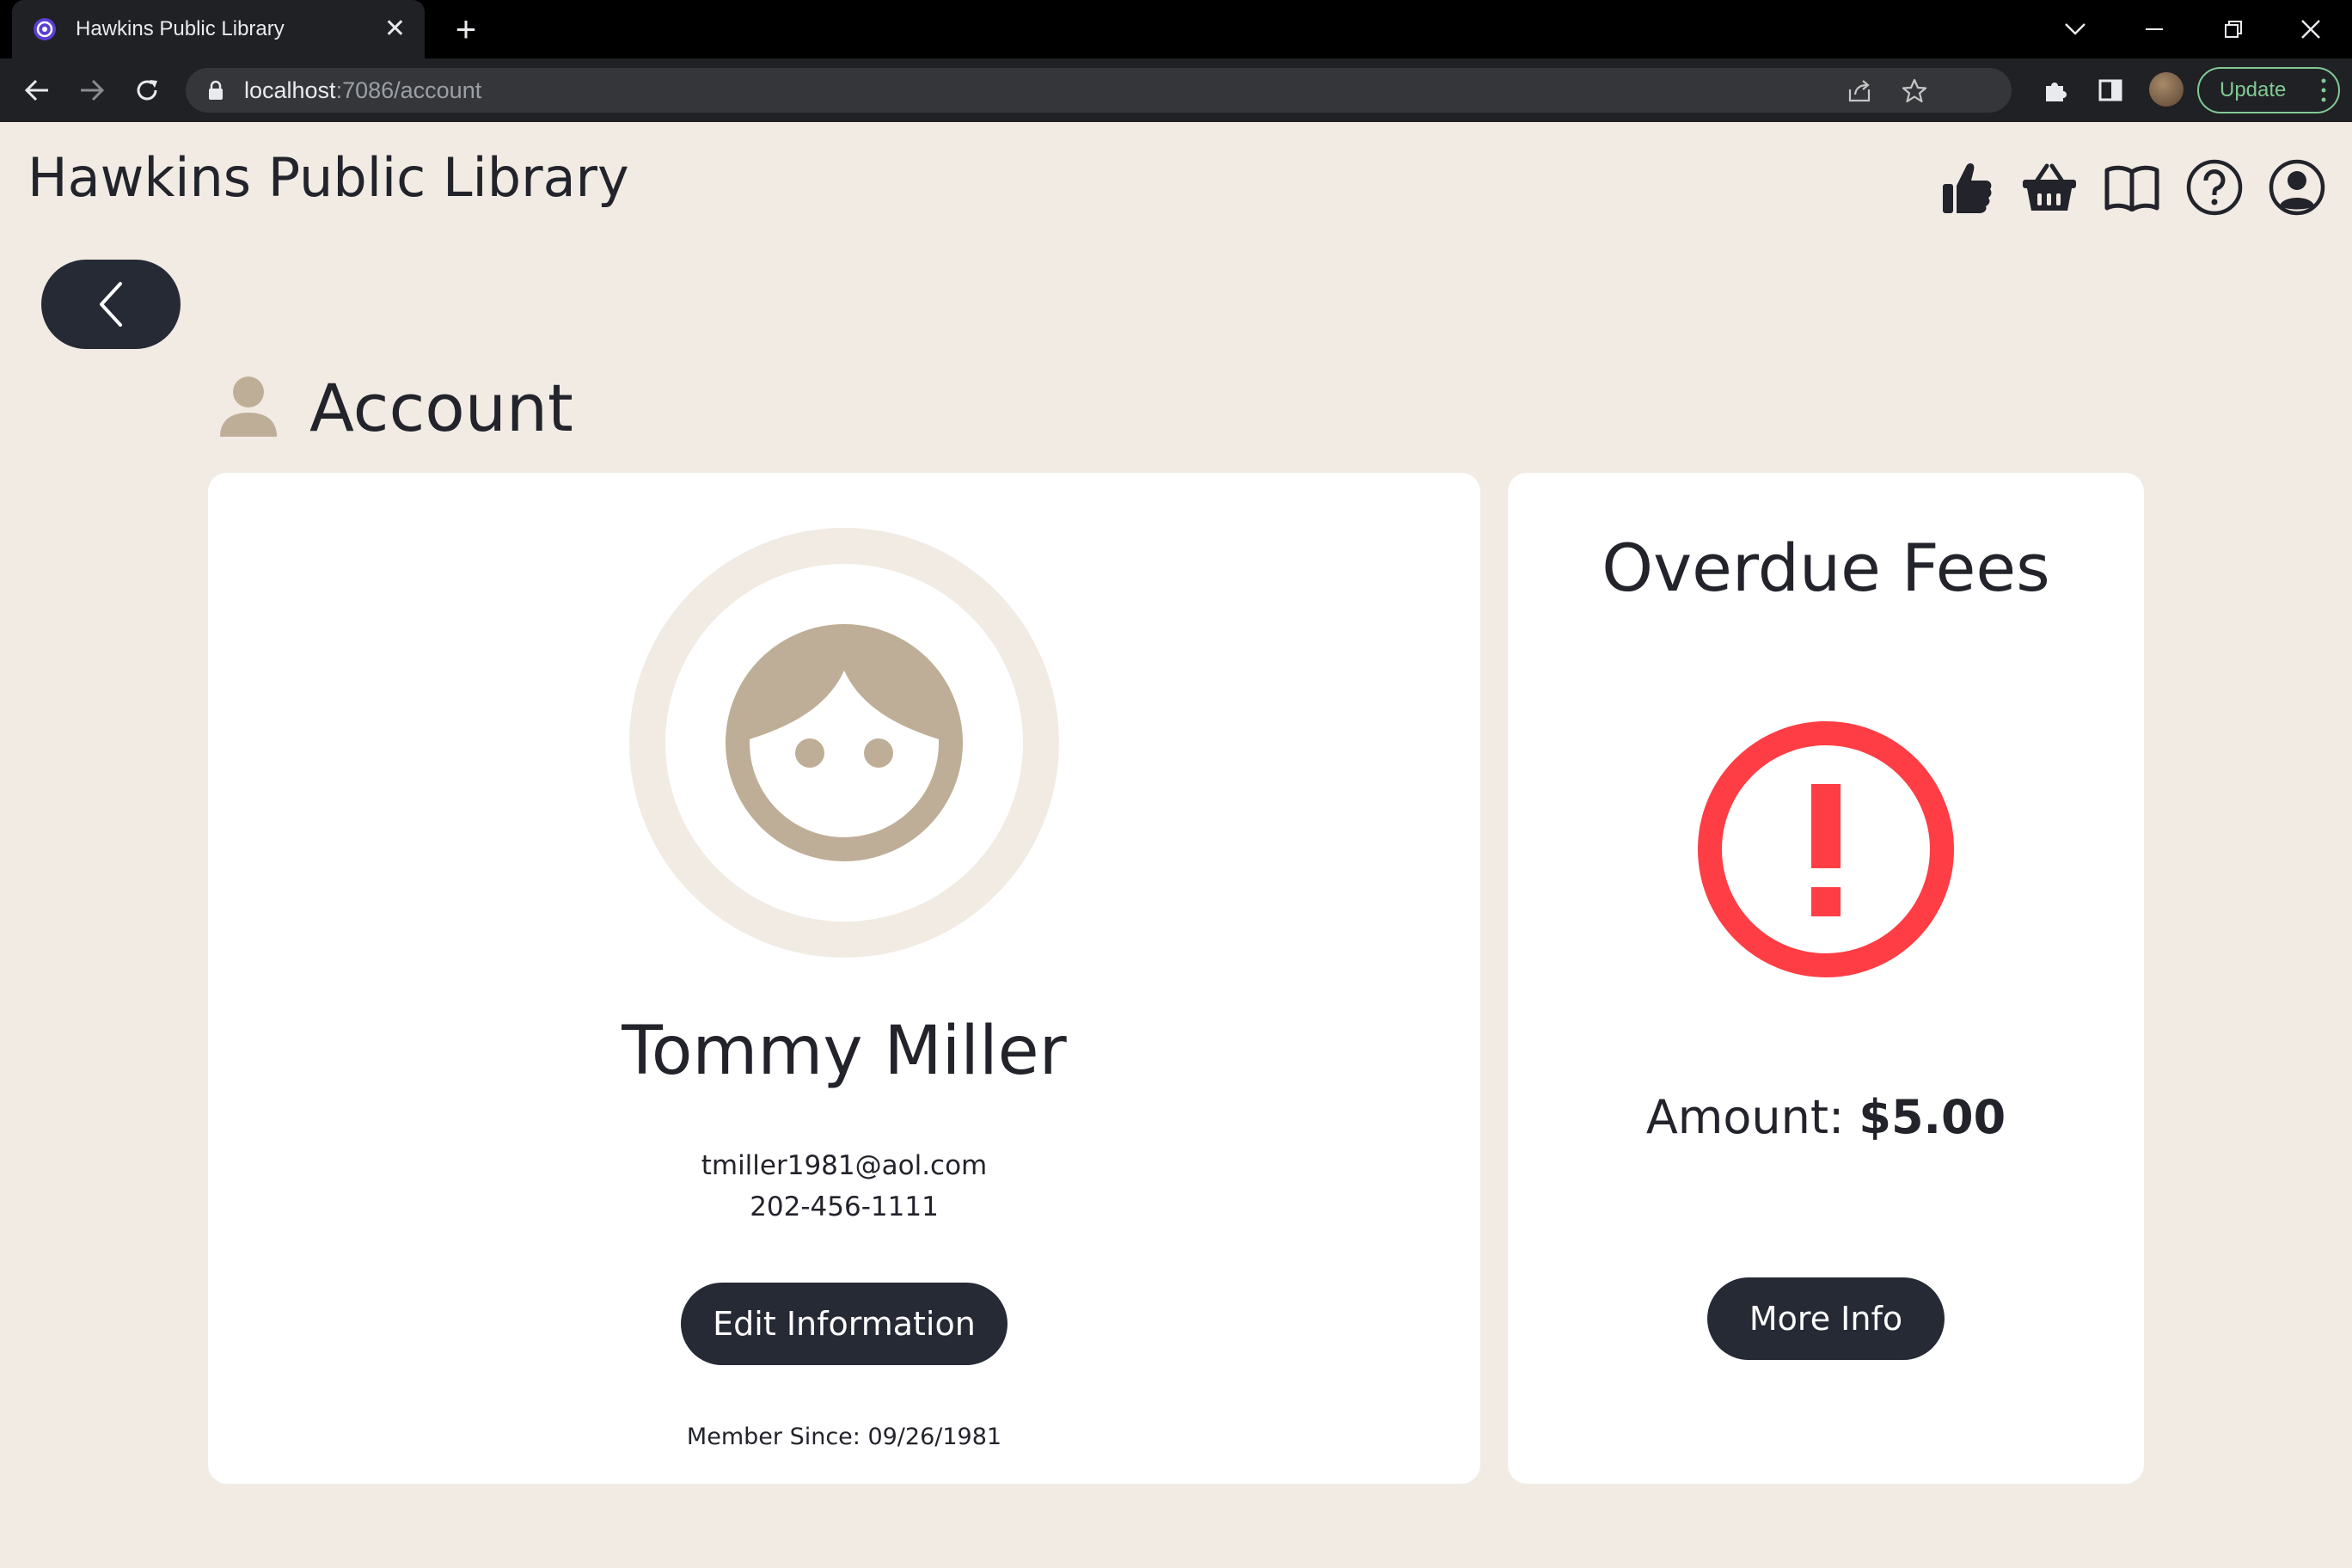 The width and height of the screenshot is (2352, 1568). Describe the element at coordinates (2075, 29) in the screenshot. I see `tab-search-icon` at that location.